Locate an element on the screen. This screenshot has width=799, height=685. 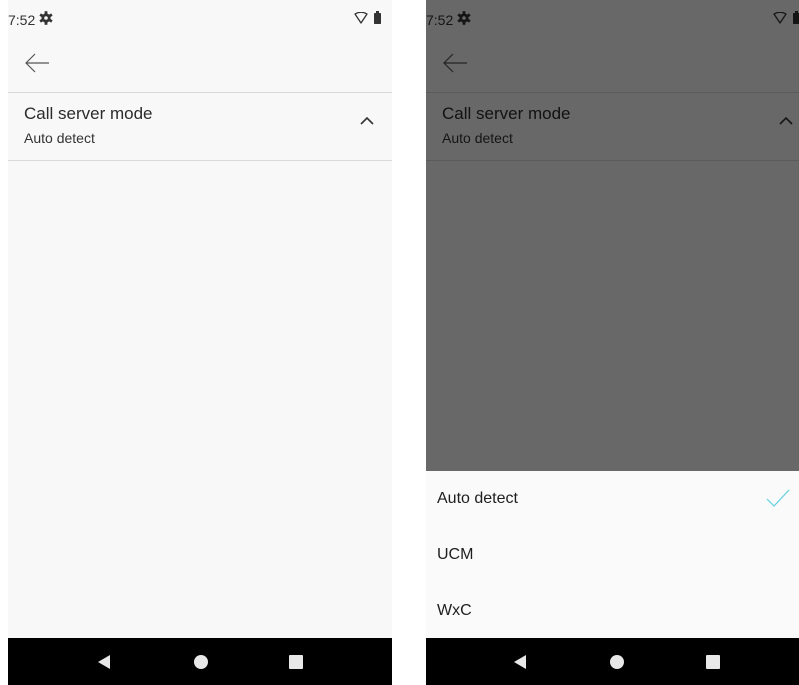
option-ucm: UCM is located at coordinates (612, 555).